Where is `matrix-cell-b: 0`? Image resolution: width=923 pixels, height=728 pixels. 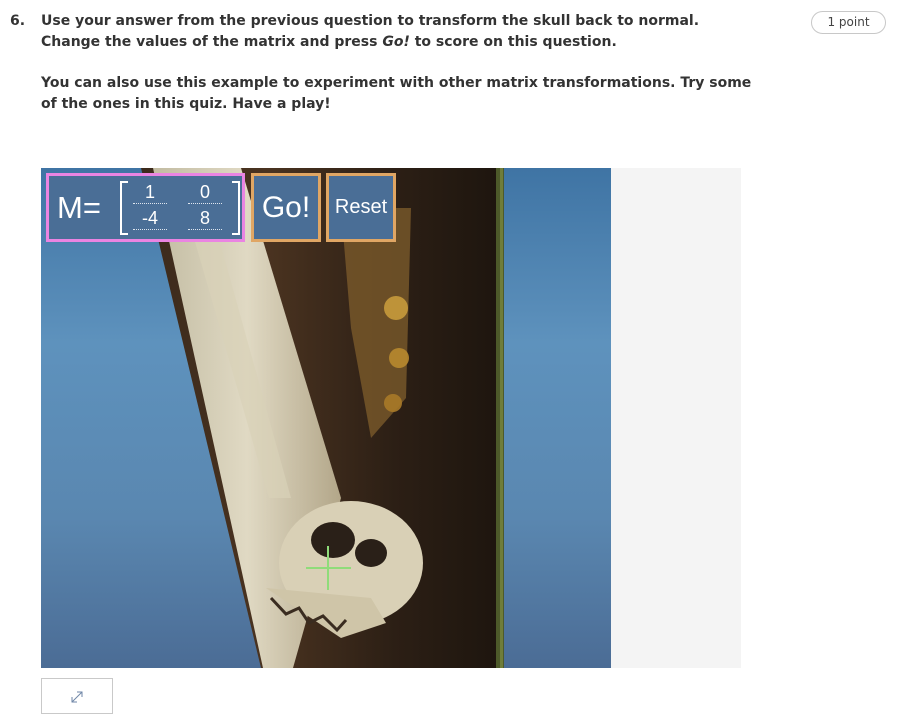
matrix-cell-b: 0 is located at coordinates (205, 192).